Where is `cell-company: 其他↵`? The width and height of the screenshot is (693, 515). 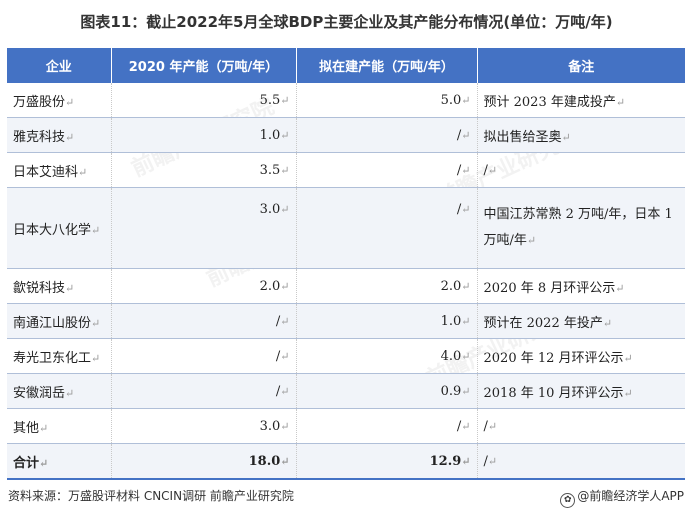
cell-company: 其他↵ is located at coordinates (59, 426).